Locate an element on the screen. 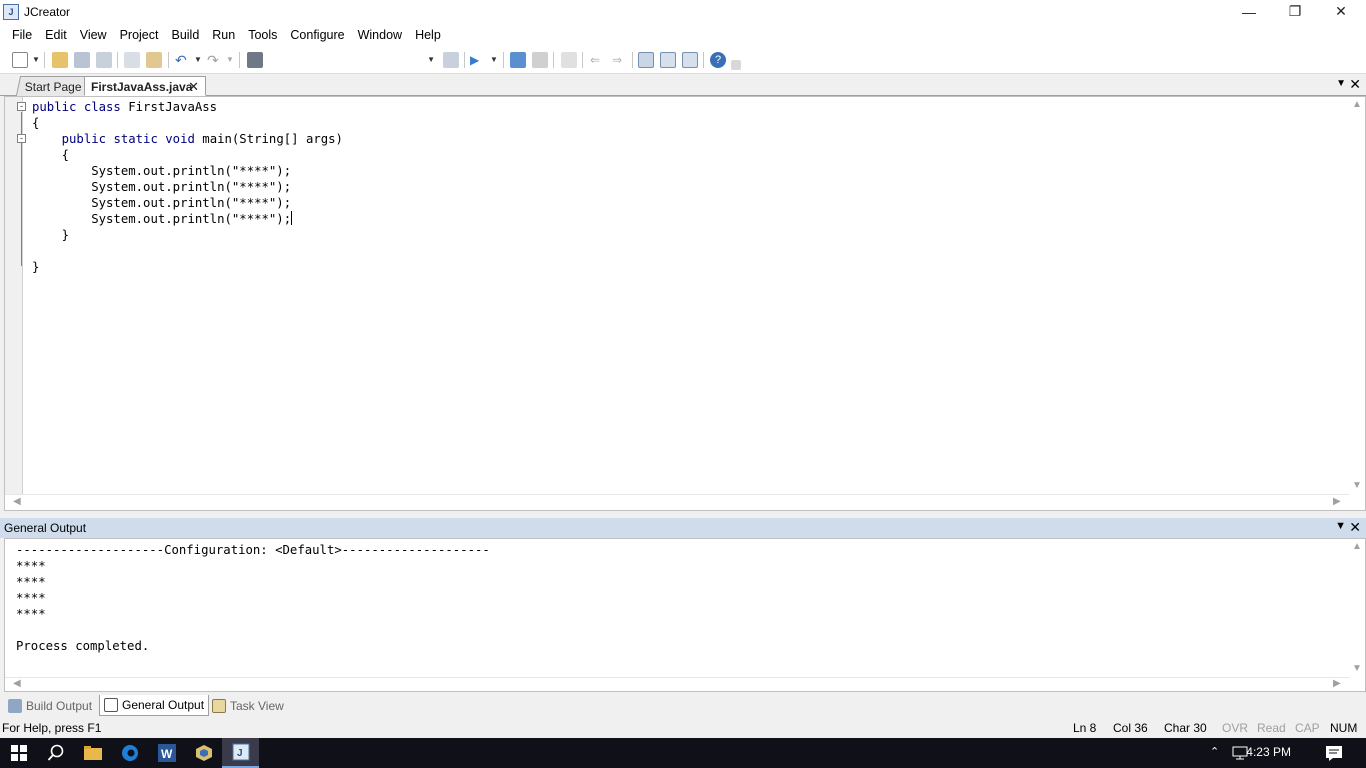  combo-dropdown-icon: ▼ is located at coordinates (431, 59).